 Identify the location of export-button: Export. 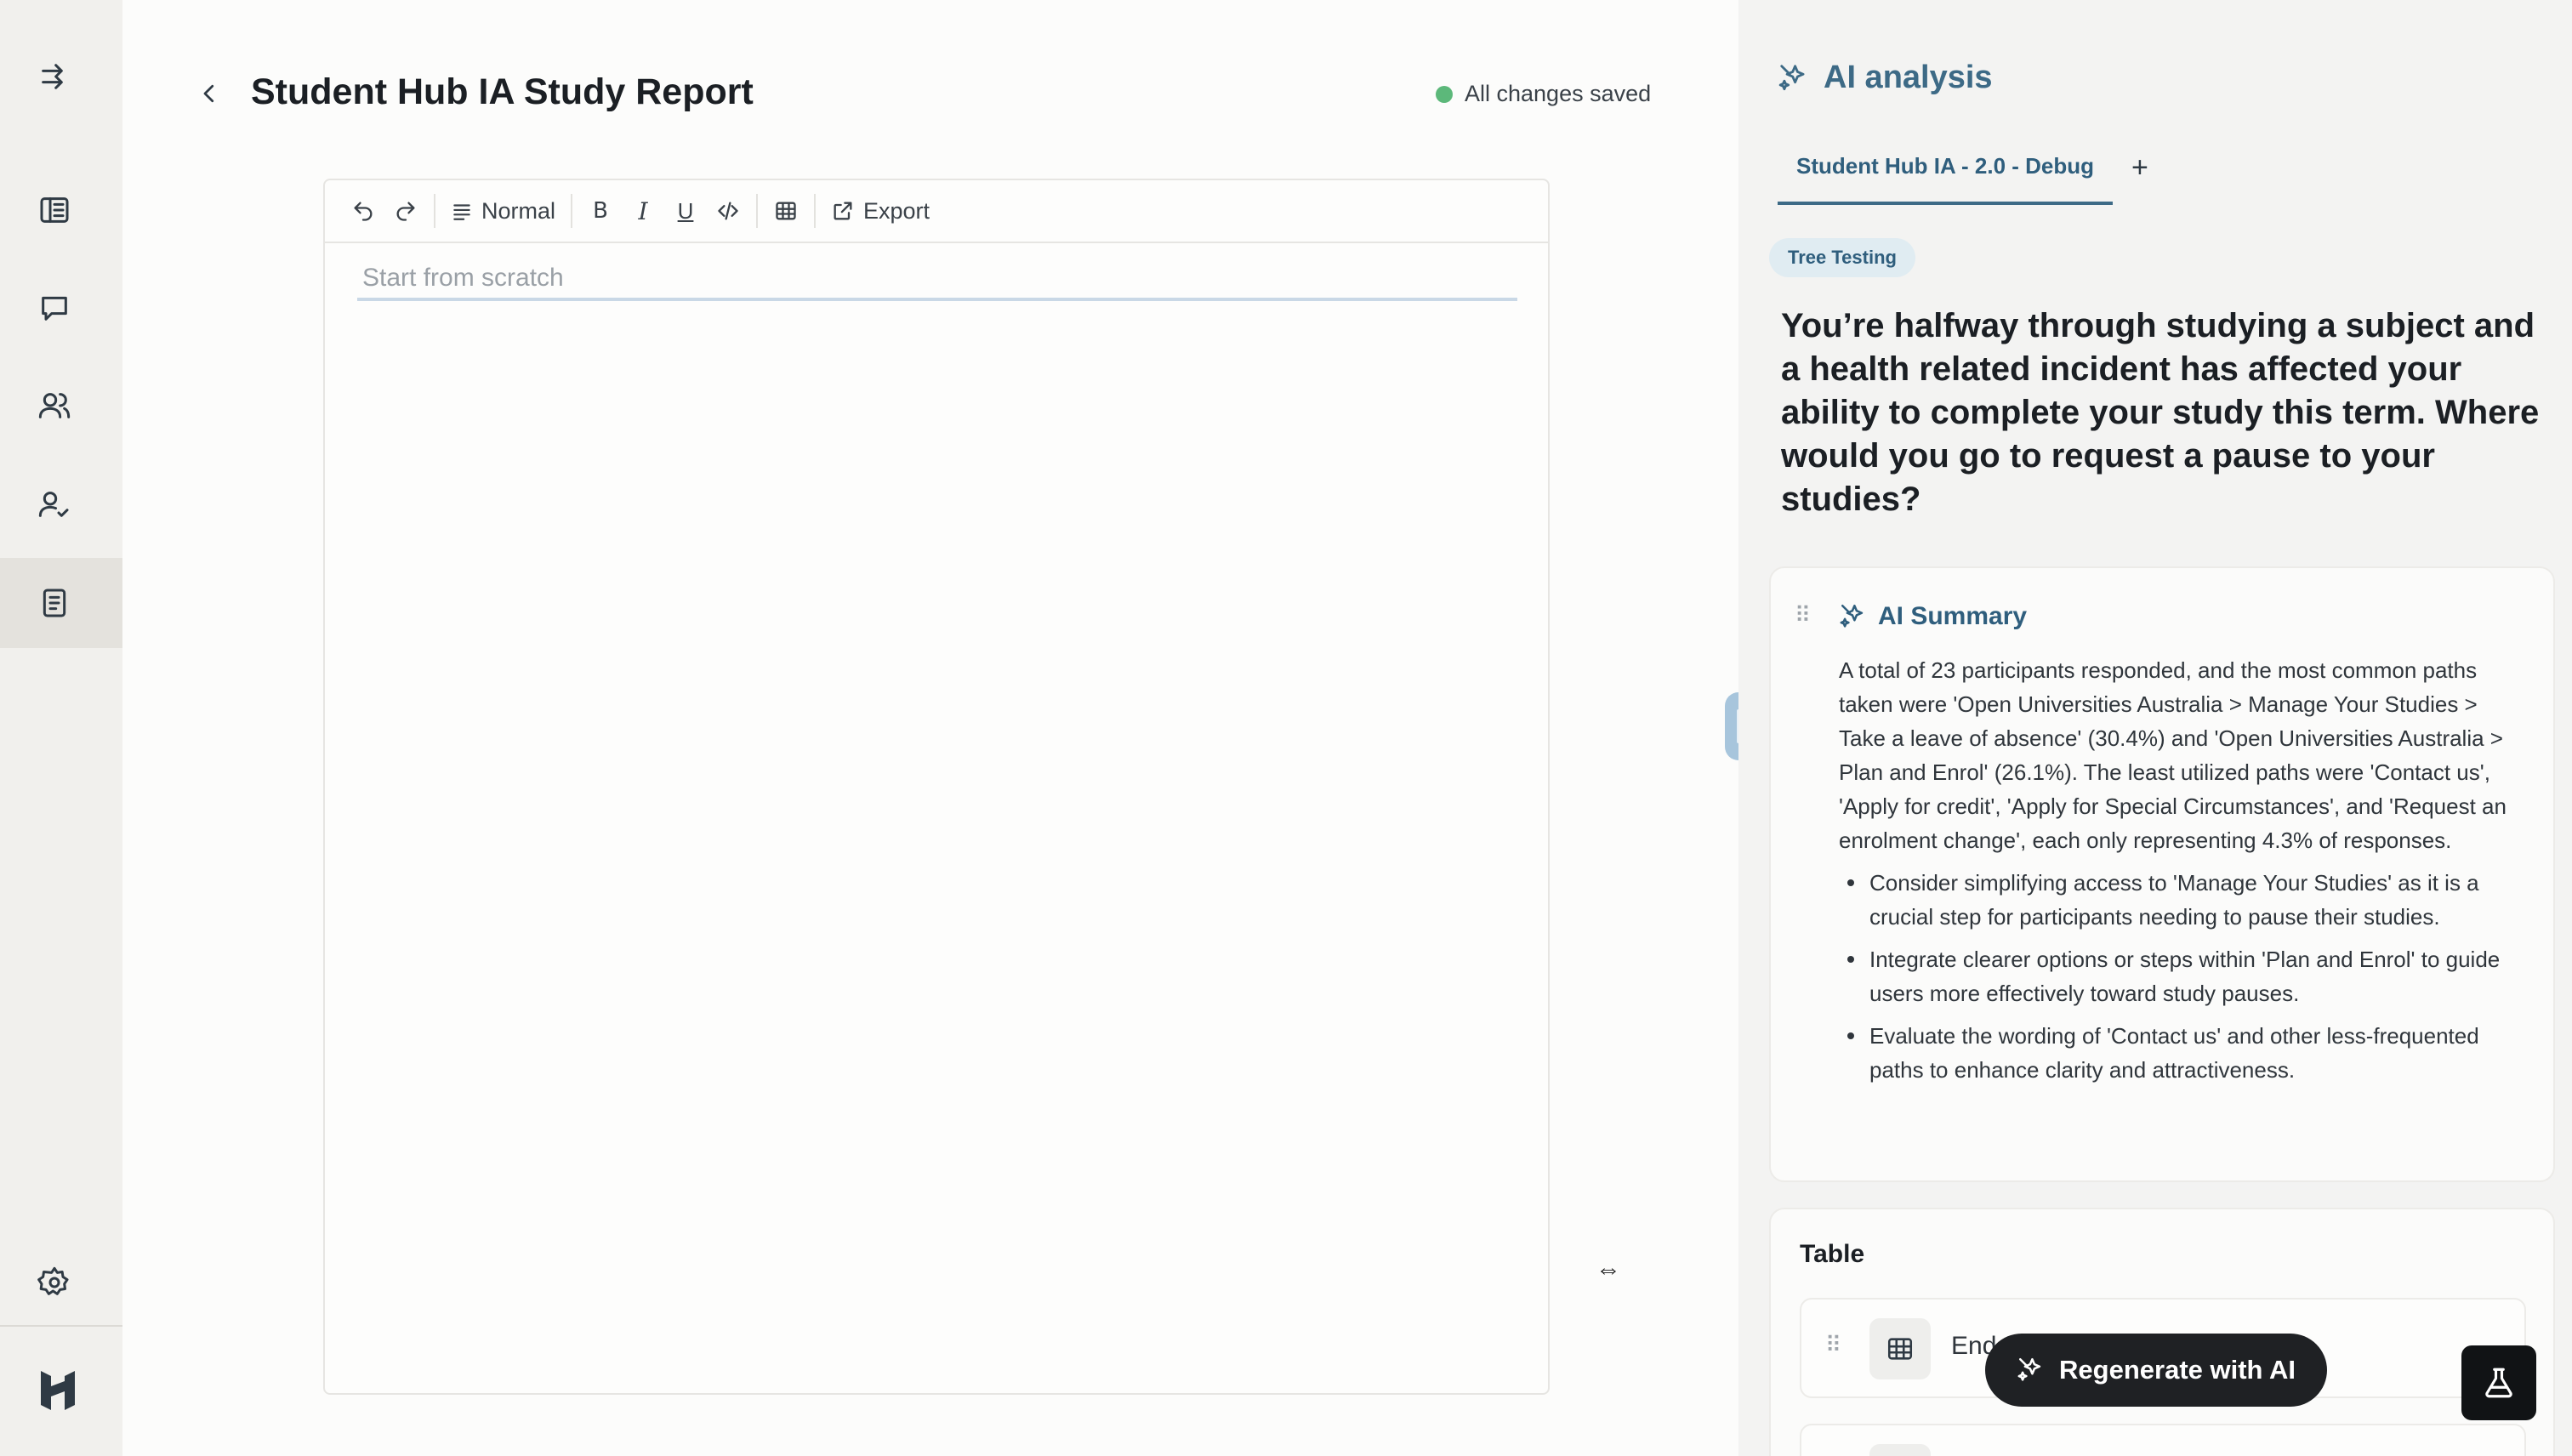
(880, 211).